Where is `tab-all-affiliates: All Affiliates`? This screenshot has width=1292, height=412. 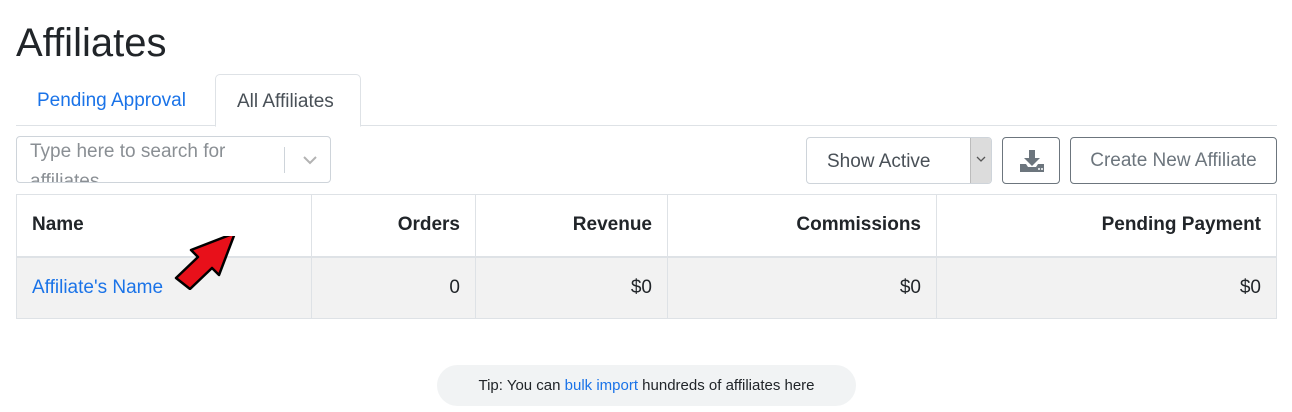
tab-all-affiliates: All Affiliates is located at coordinates (288, 100).